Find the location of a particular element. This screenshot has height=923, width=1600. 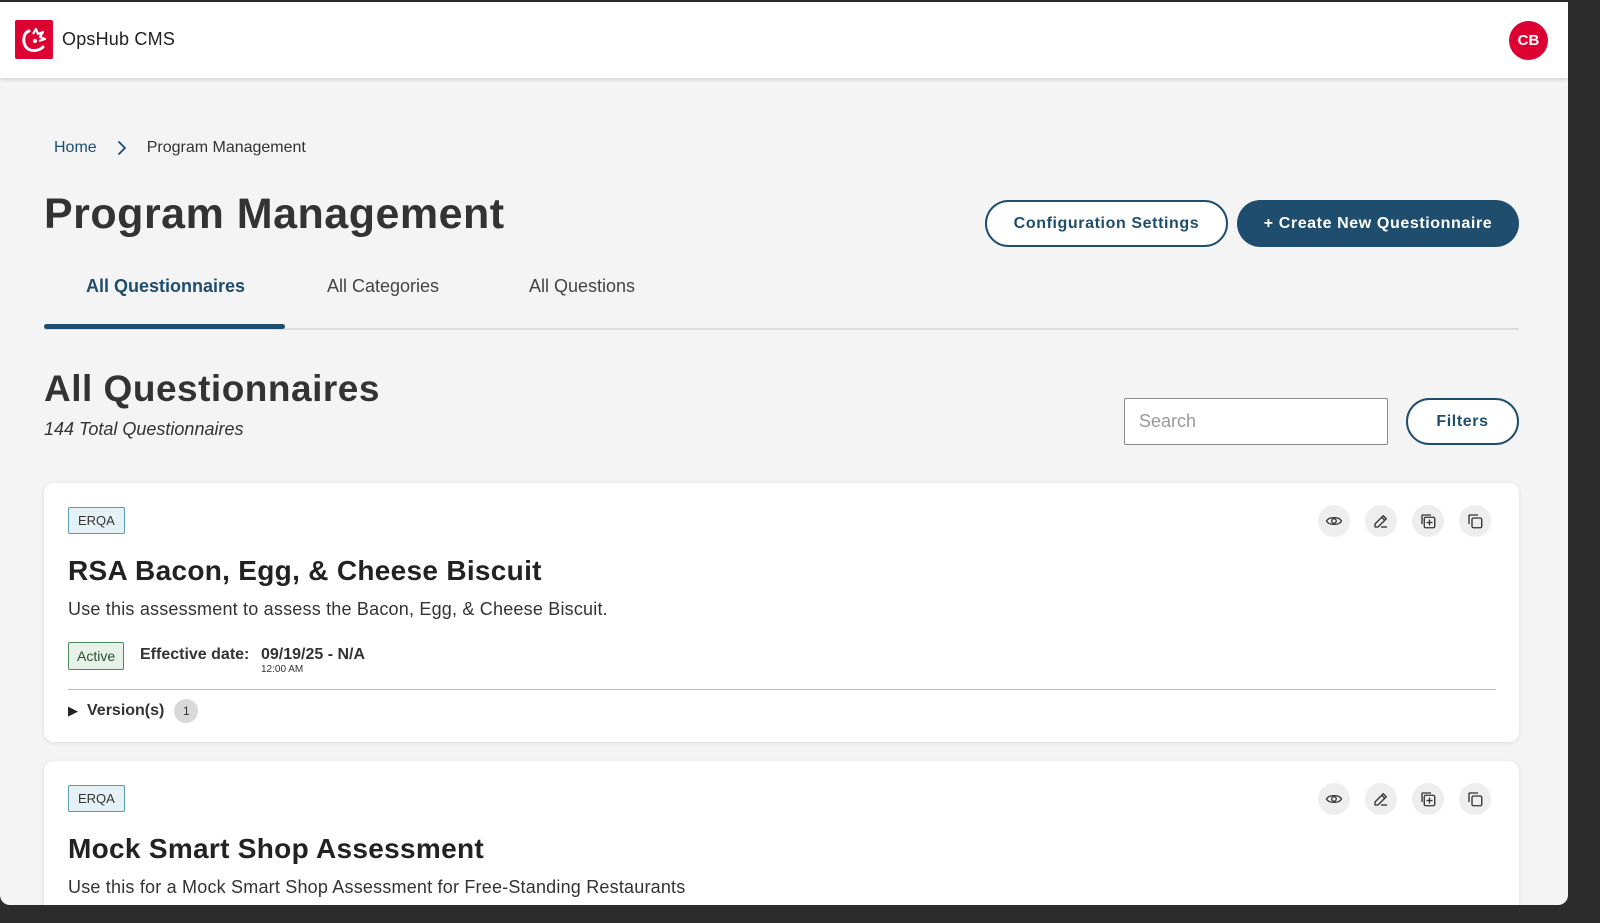

questionnaire-title: RSA Bacon, Egg, & Cheese Biscuit is located at coordinates (305, 571).